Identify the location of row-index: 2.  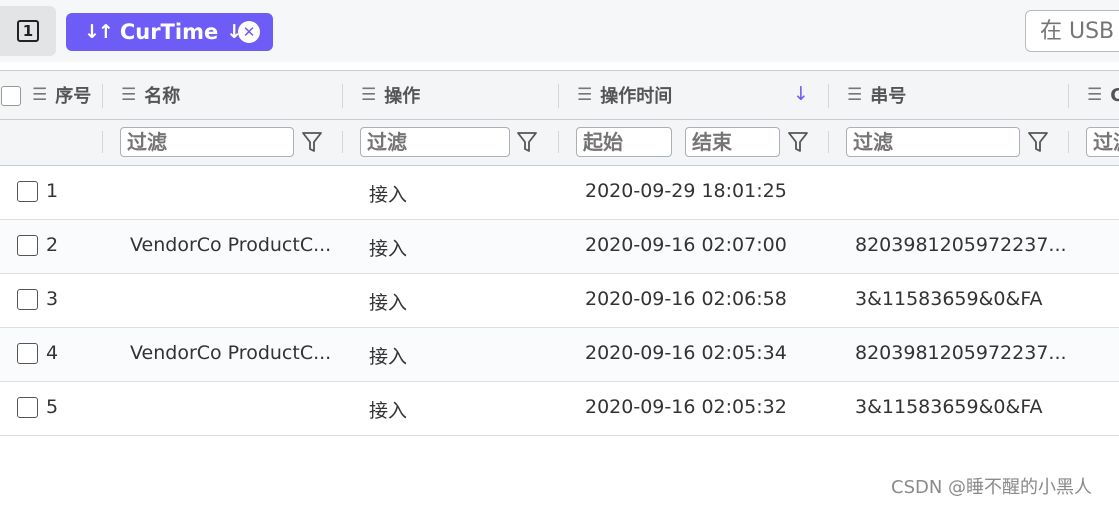
(52, 245).